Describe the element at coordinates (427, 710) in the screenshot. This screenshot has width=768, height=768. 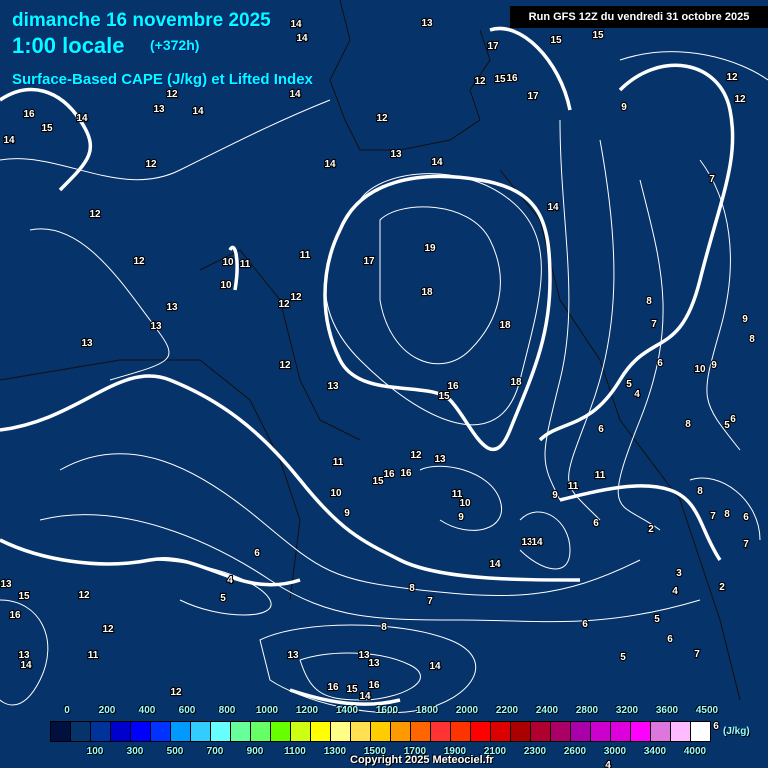
I see `legend-tick-top: 1800` at that location.